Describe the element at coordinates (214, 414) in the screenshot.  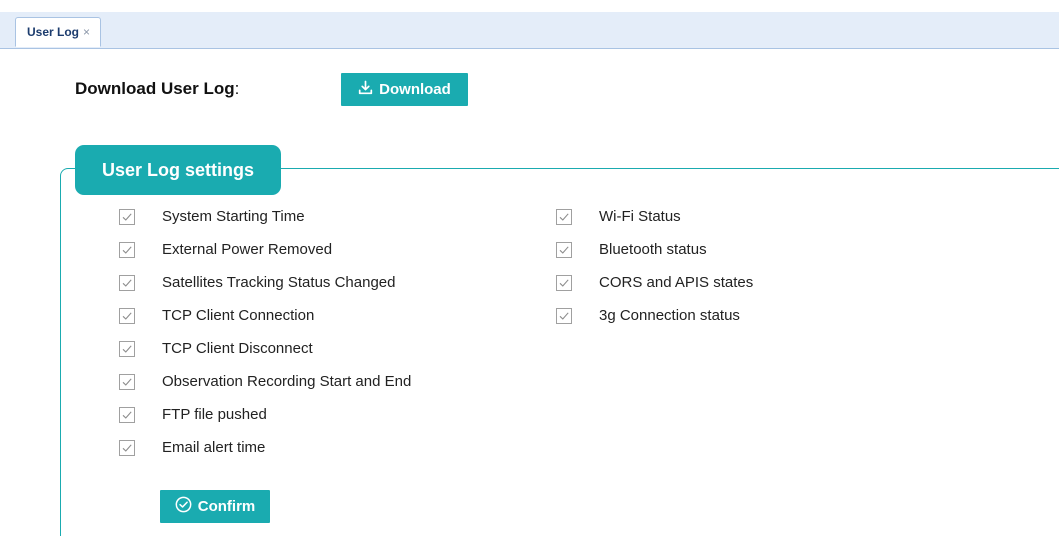
I see `checkbox-label: FTP file pushed` at that location.